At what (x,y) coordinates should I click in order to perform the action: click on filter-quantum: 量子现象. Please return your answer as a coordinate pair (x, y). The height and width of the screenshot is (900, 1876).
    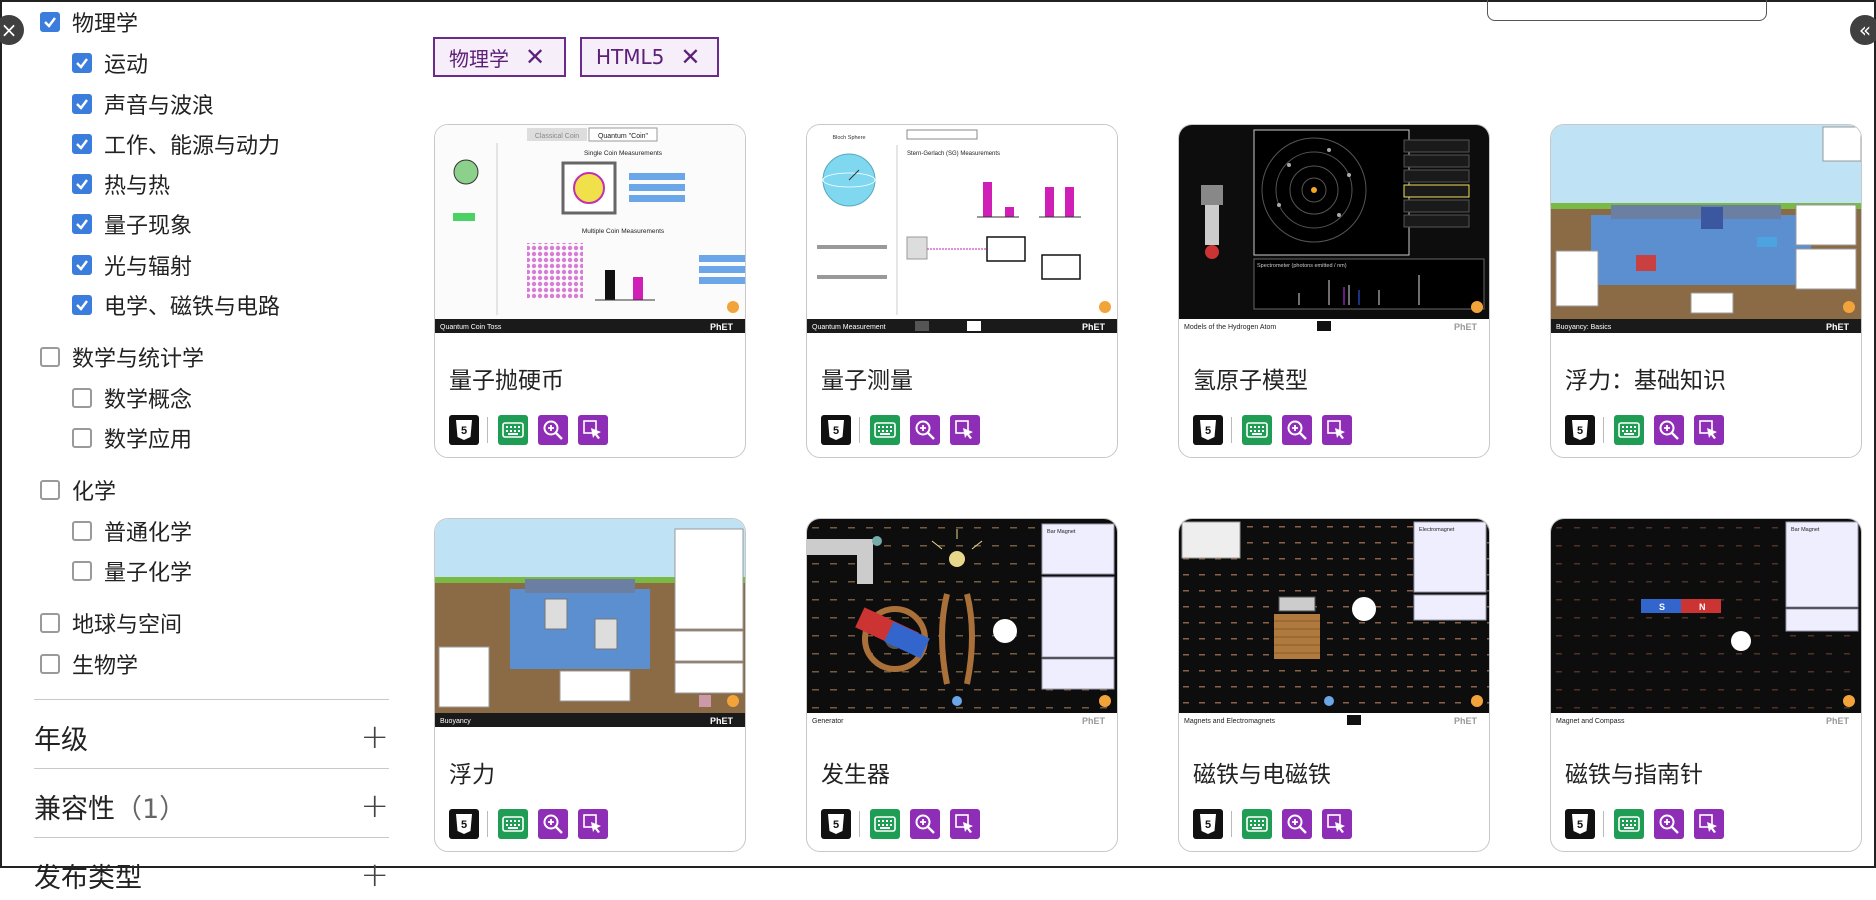
    Looking at the image, I should click on (132, 224).